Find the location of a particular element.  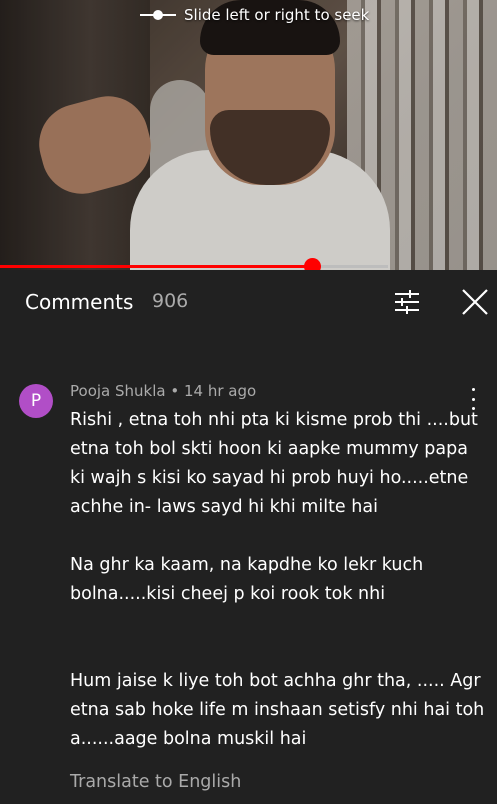

seek-hint: Slide left or right to seek is located at coordinates (254, 15).